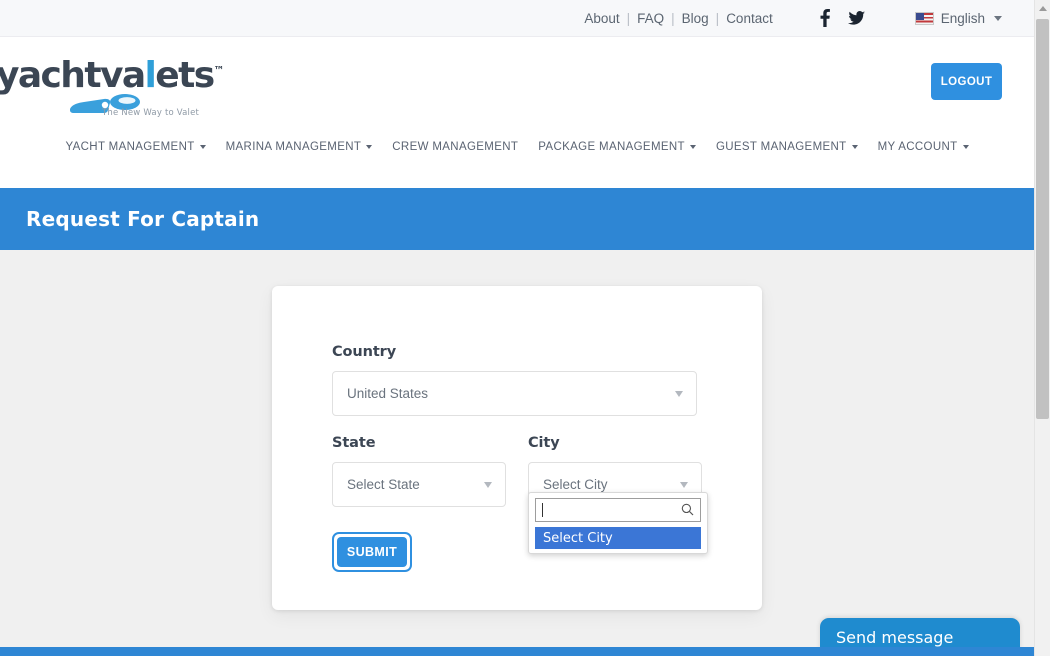 The image size is (1050, 656). I want to click on scrollbar-thumb, so click(1042, 219).